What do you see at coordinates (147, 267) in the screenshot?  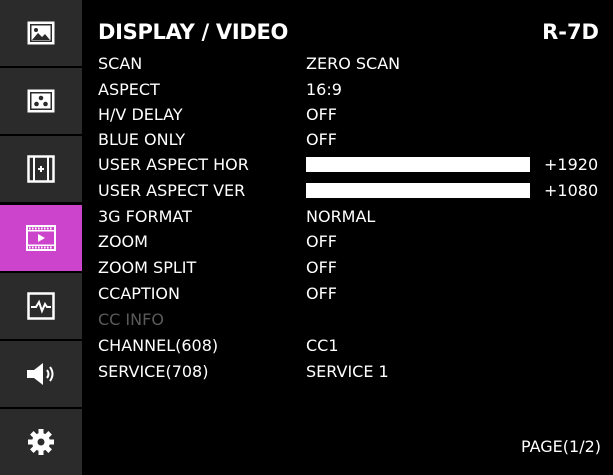 I see `menu-label: ZOOM SPLIT` at bounding box center [147, 267].